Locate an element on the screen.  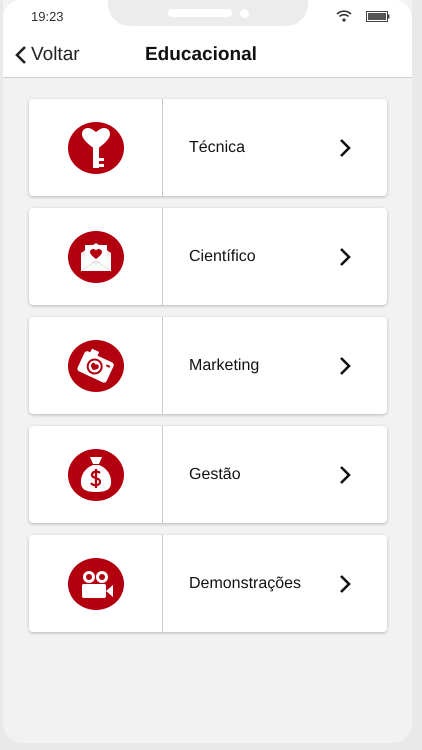
category-label: Marketing is located at coordinates (224, 365).